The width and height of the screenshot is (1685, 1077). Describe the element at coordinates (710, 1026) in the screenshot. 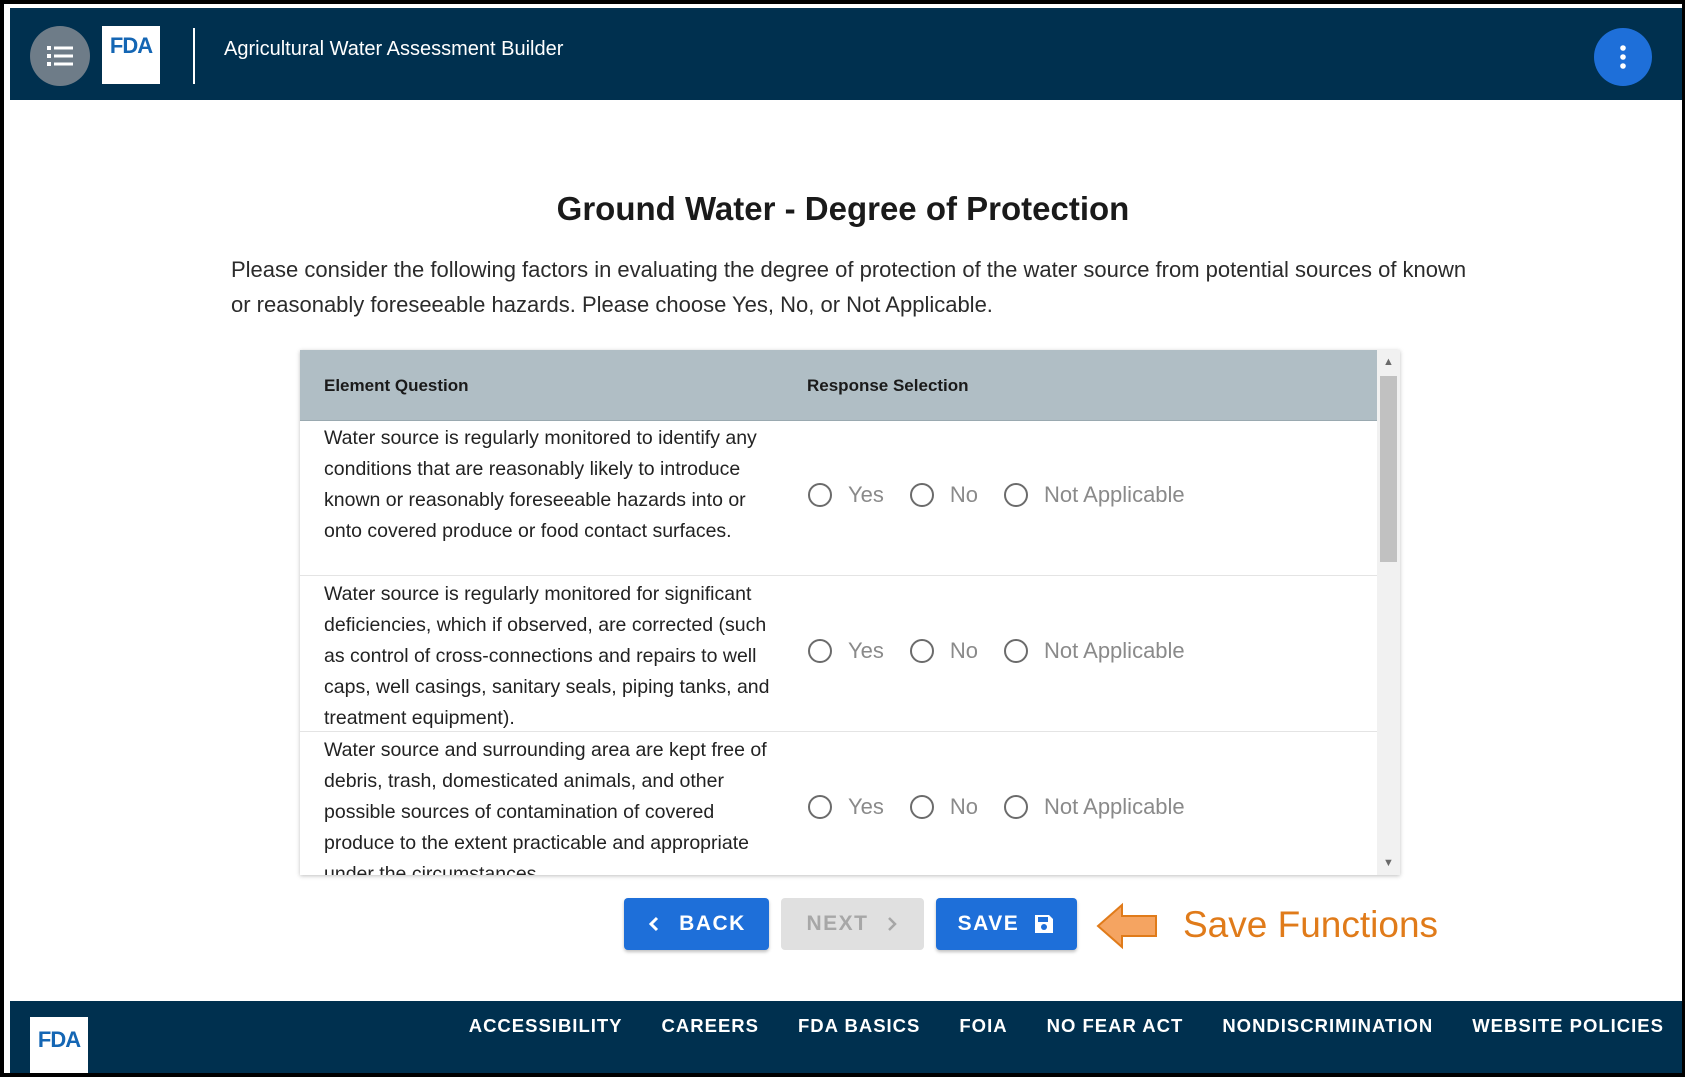

I see `footer-link-careers: CAREERS` at that location.